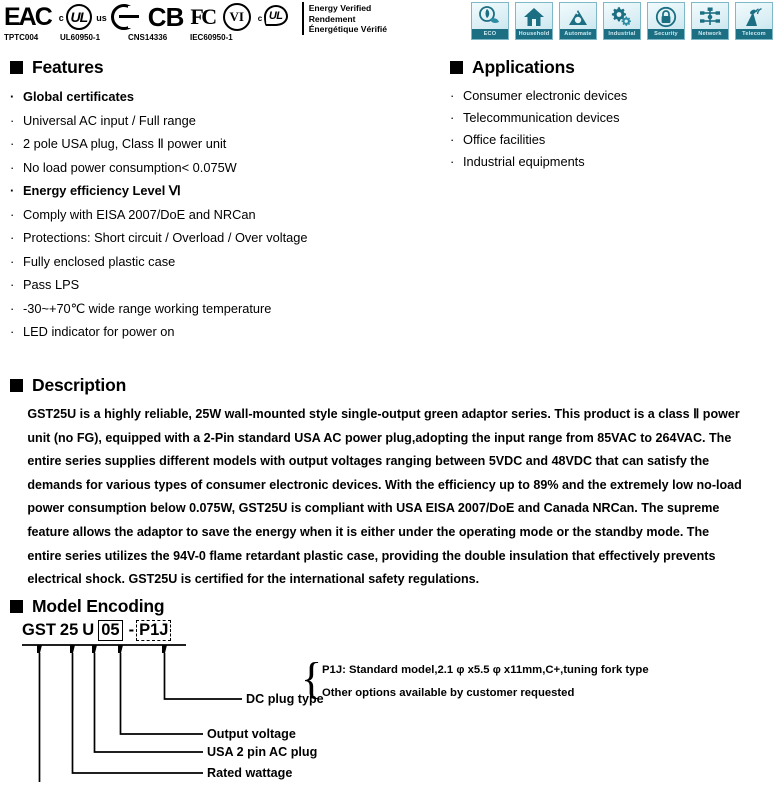  Describe the element at coordinates (28, 17) in the screenshot. I see `eac-mark: EAC` at that location.